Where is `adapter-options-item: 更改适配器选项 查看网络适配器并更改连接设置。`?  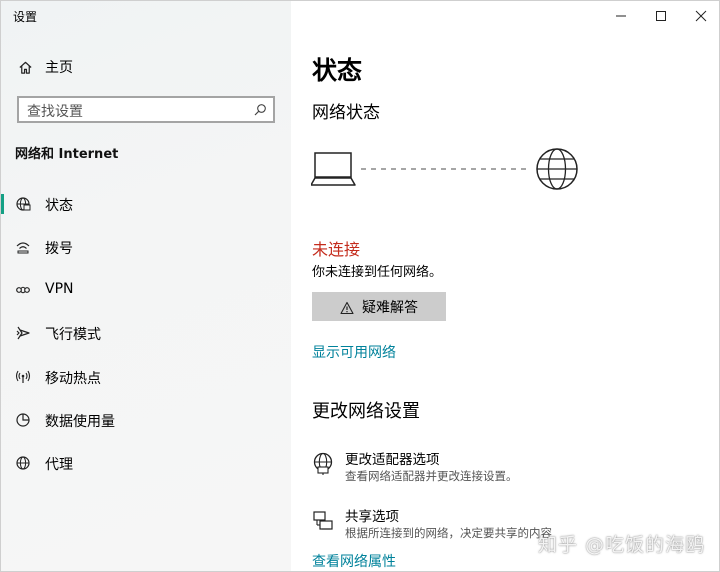
adapter-options-item: 更改适配器选项 查看网络适配器并更改连接设置。 is located at coordinates (512, 468).